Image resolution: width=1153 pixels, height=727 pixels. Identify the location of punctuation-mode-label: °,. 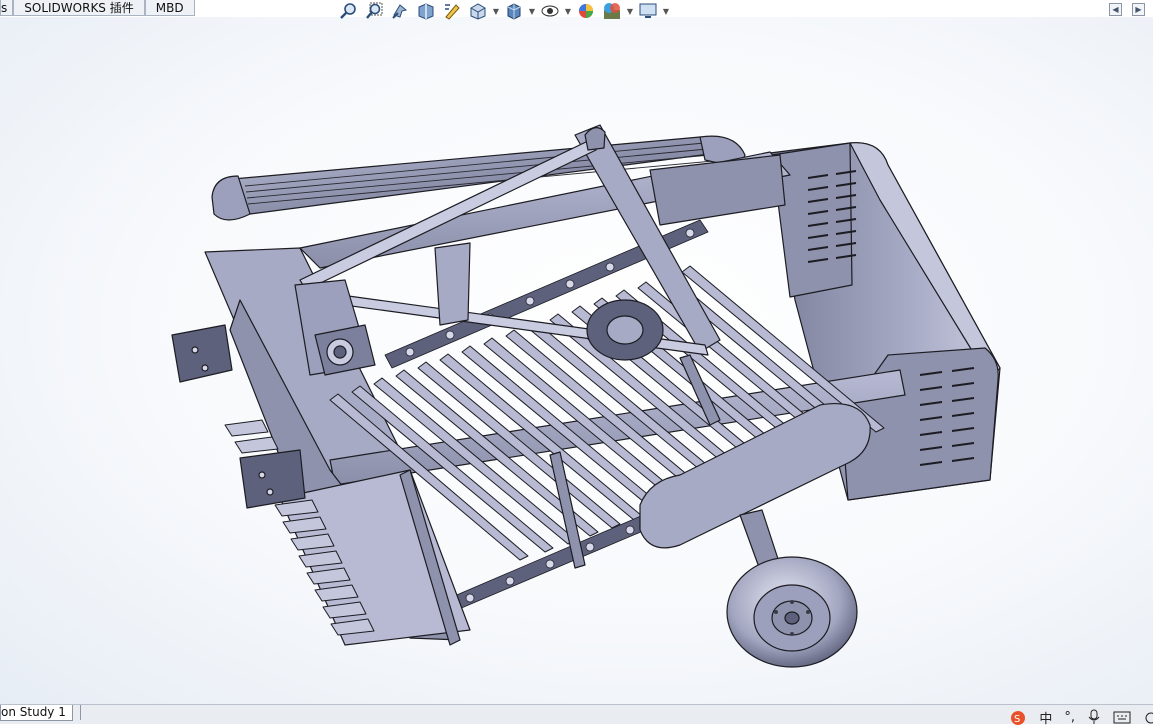
(1069, 717).